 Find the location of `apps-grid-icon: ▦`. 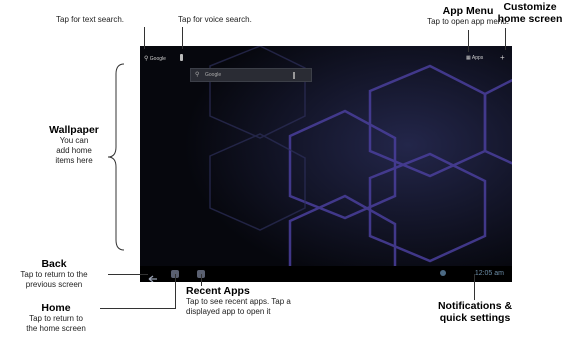

apps-grid-icon: ▦ is located at coordinates (468, 58).